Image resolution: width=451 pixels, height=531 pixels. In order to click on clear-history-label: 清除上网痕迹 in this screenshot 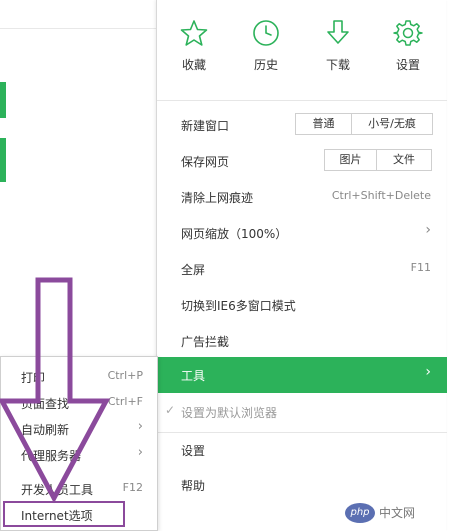, I will do `click(217, 198)`.